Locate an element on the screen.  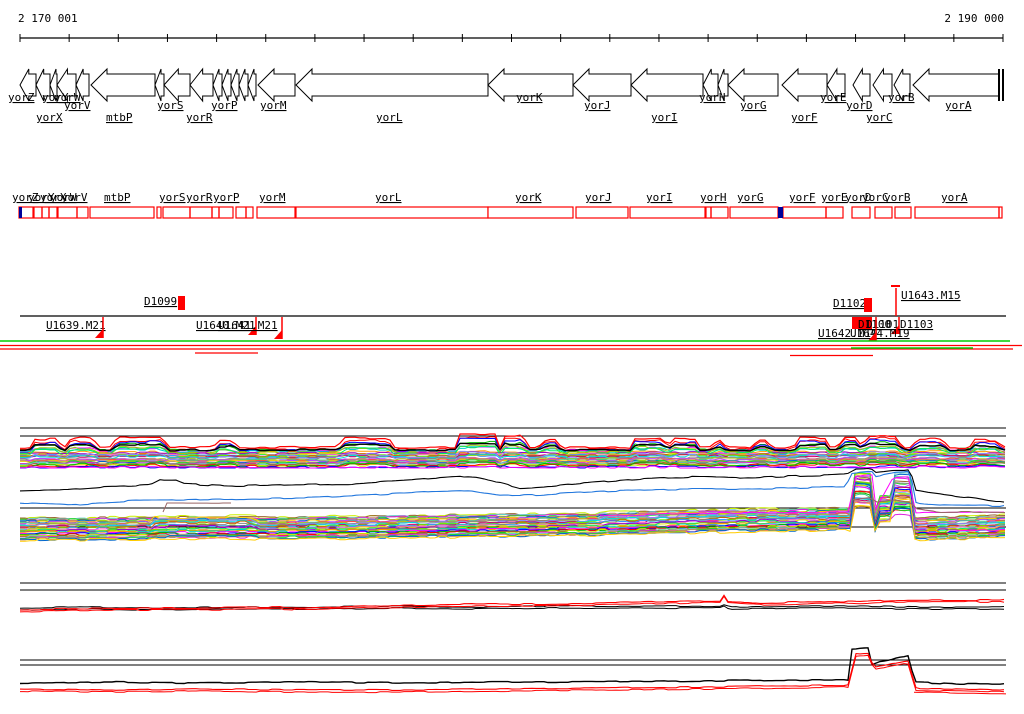
gene-label-yorX: yorX is located at coordinates (49, 117).